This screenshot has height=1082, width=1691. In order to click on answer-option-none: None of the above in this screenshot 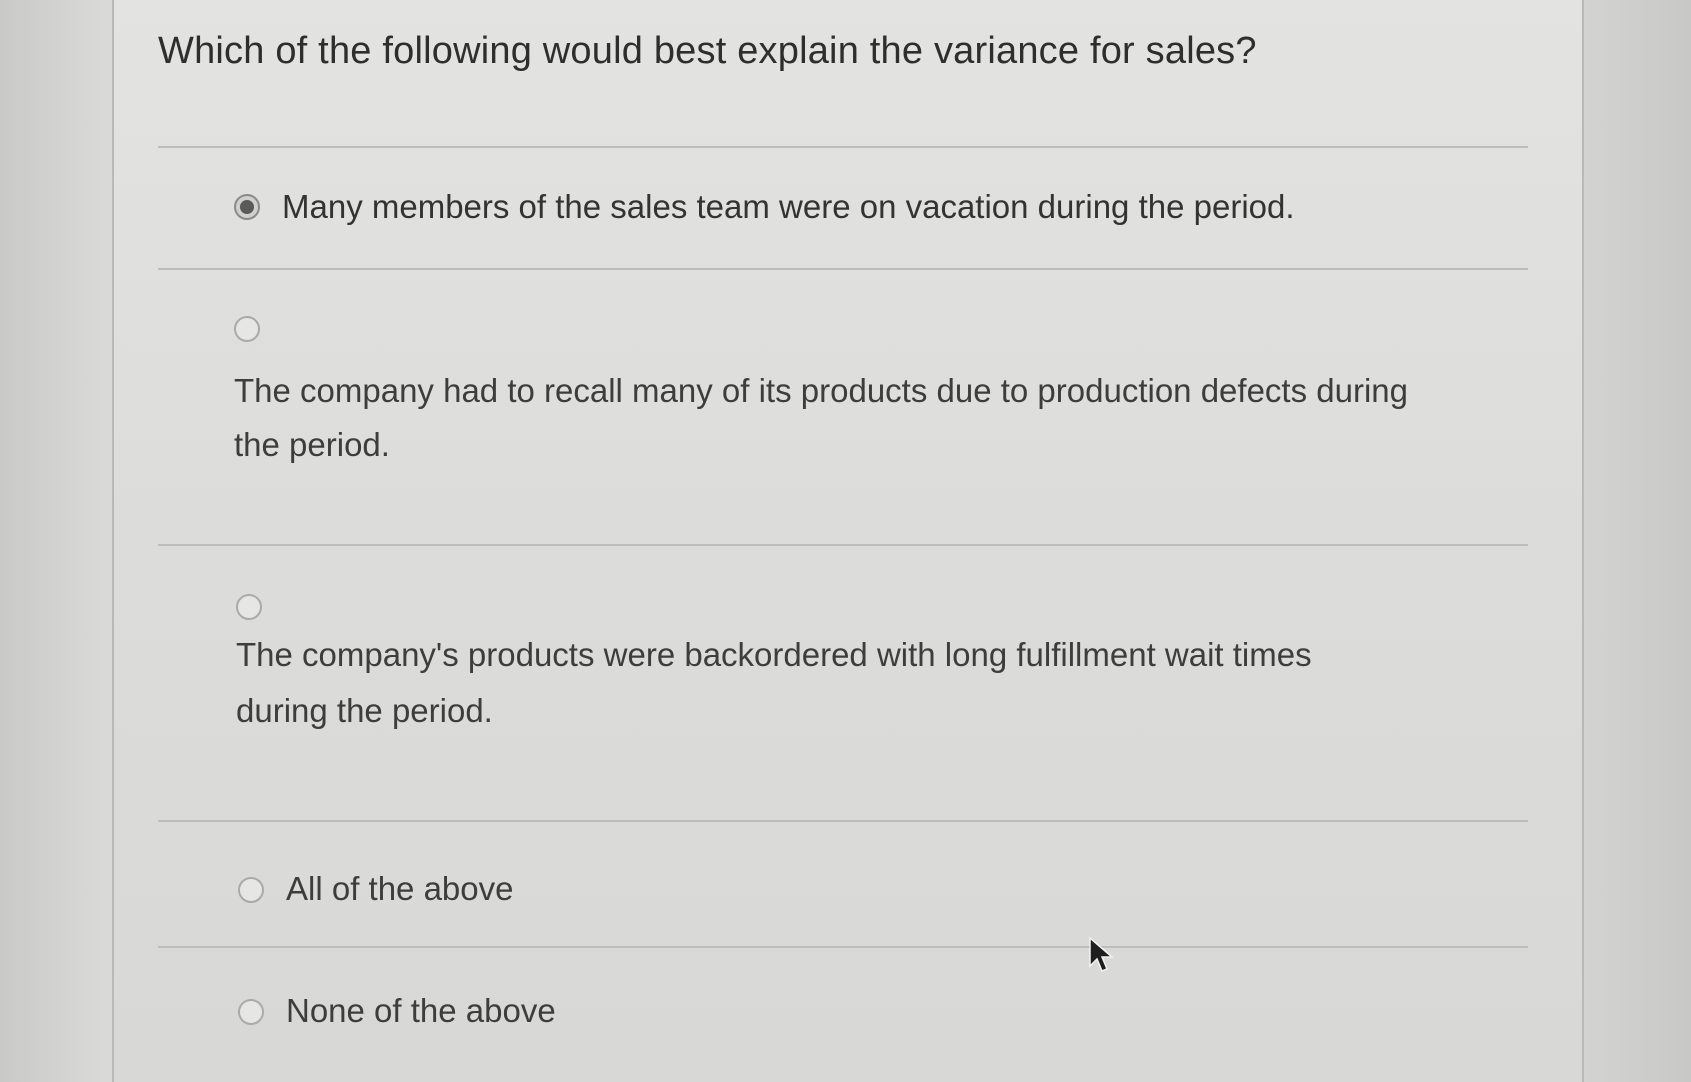, I will do `click(488, 1012)`.